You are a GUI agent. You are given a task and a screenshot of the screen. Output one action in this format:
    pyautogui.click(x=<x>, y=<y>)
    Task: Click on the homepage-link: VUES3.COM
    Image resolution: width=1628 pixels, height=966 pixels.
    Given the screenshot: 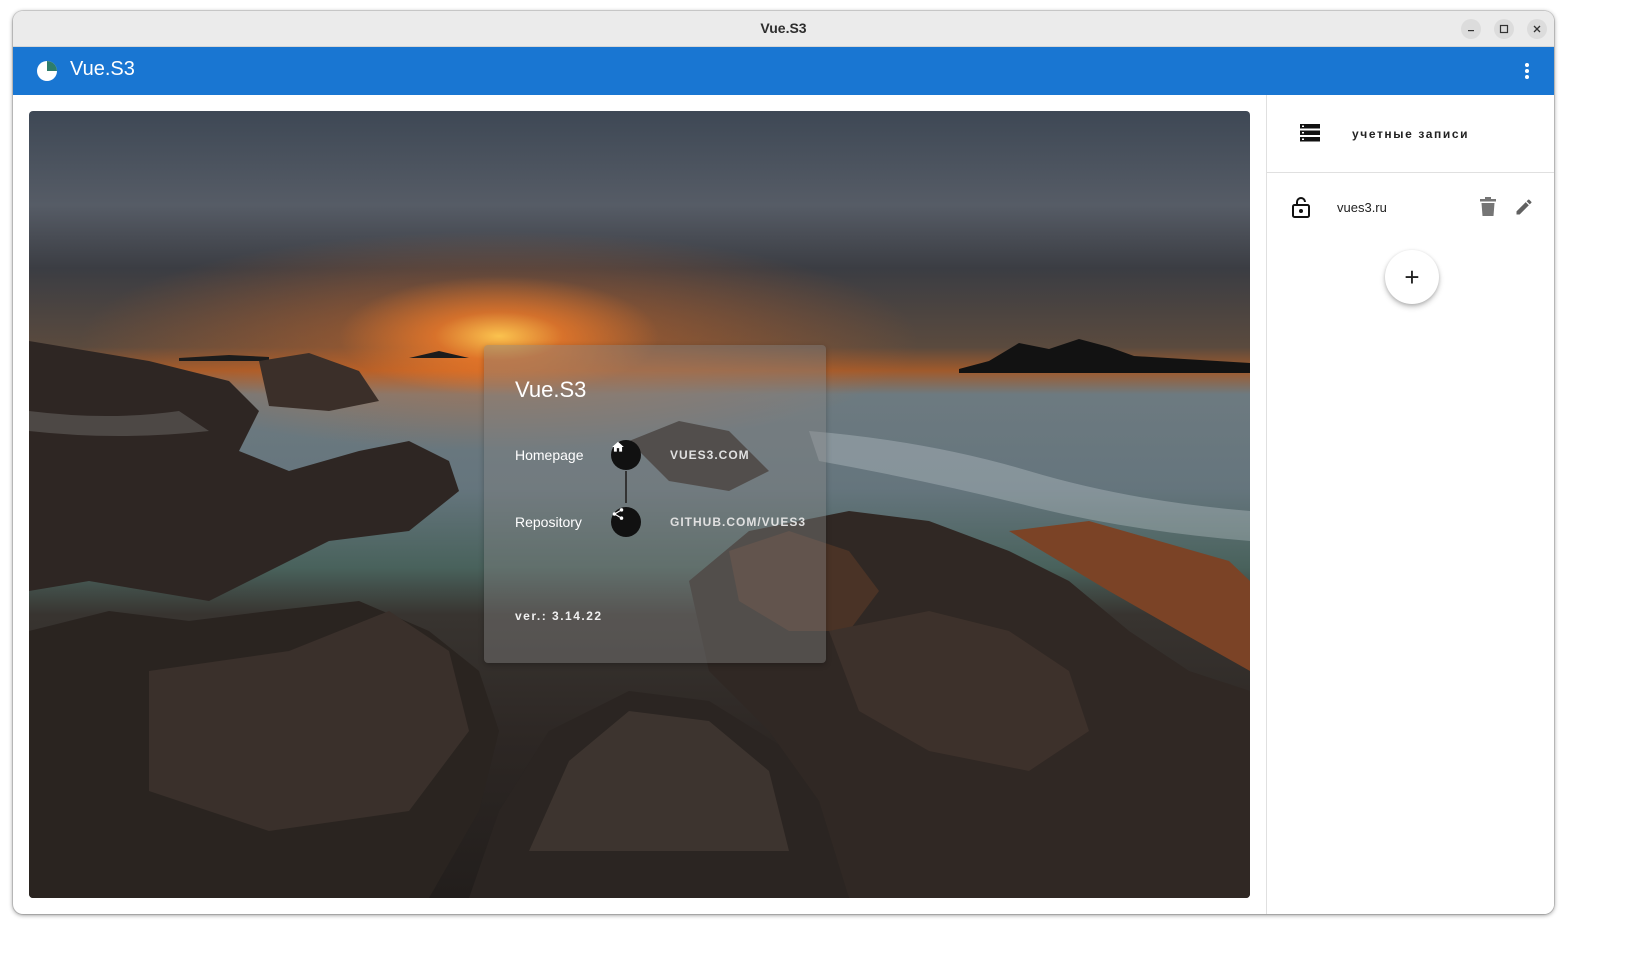 What is the action you would take?
    pyautogui.click(x=710, y=455)
    